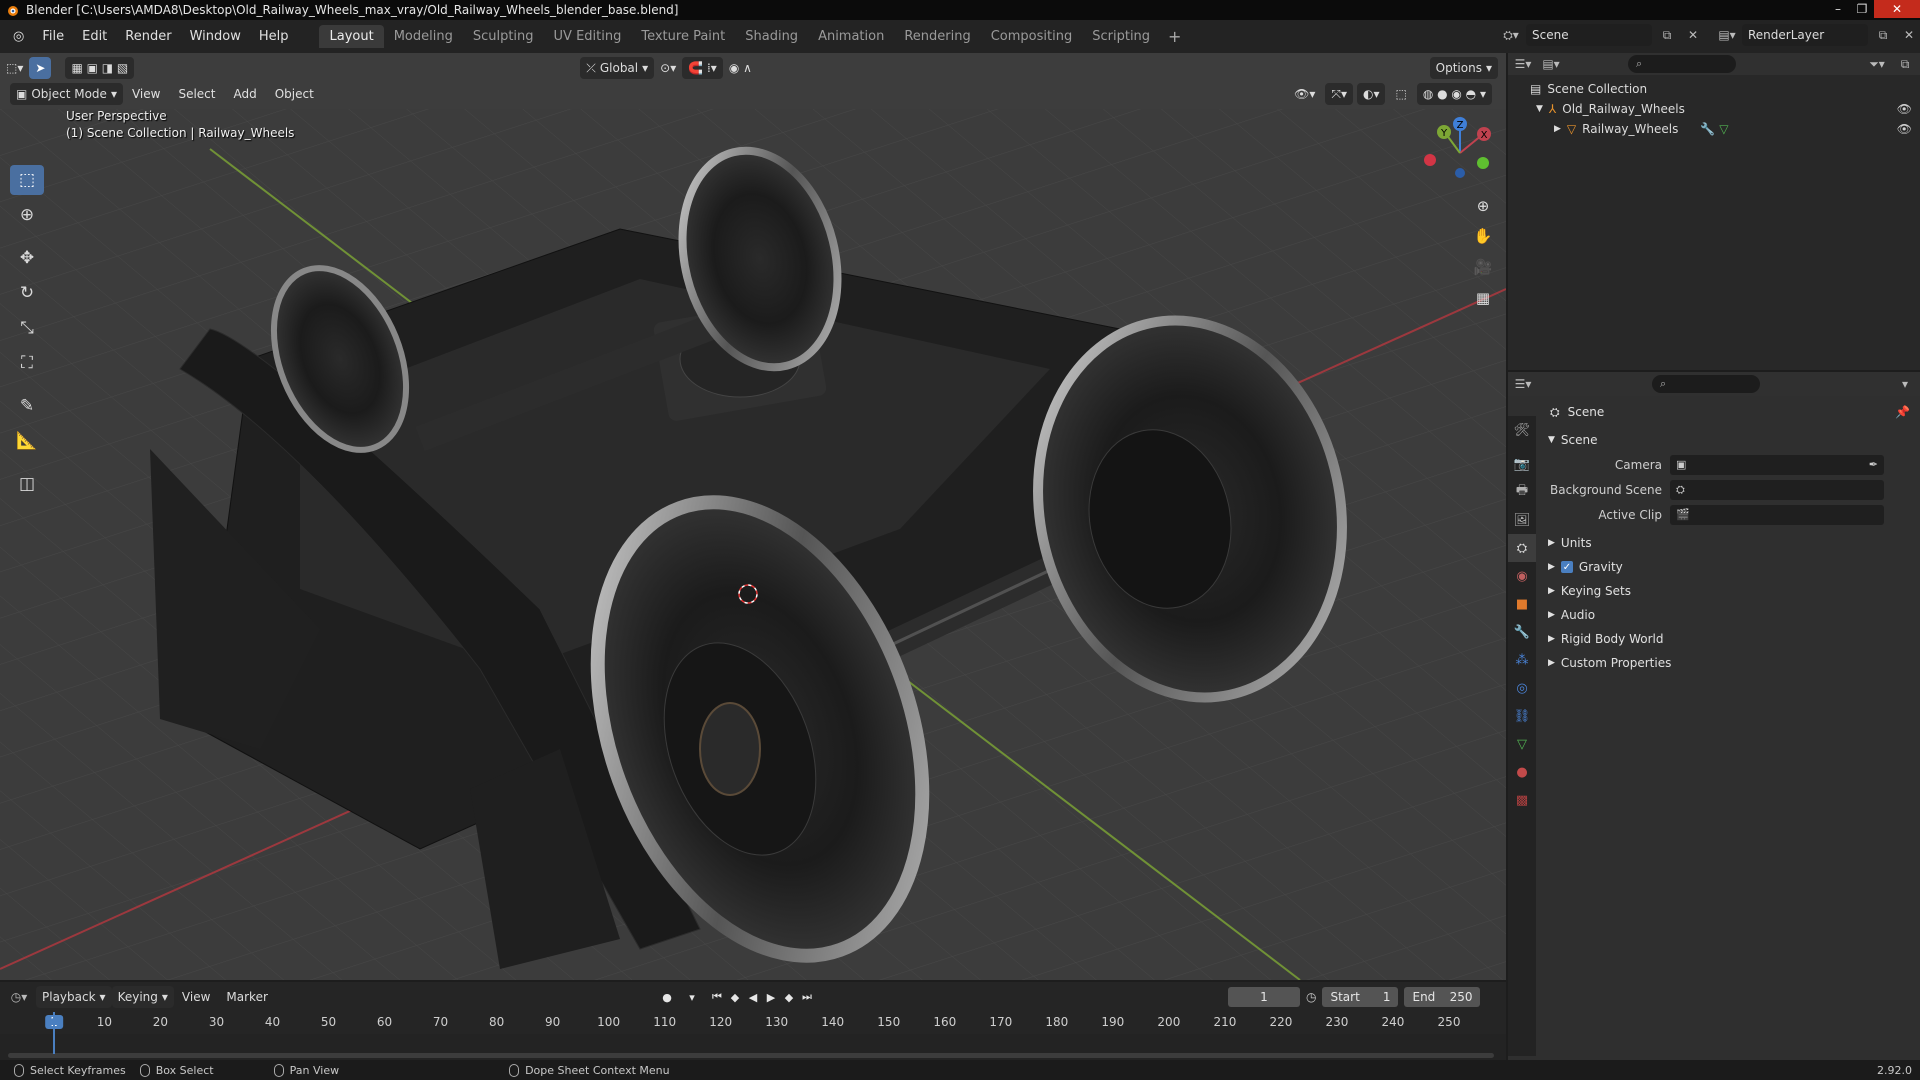  Describe the element at coordinates (66, 94) in the screenshot. I see `object-mode-dropdown: ▣ Object Mode ▾` at that location.